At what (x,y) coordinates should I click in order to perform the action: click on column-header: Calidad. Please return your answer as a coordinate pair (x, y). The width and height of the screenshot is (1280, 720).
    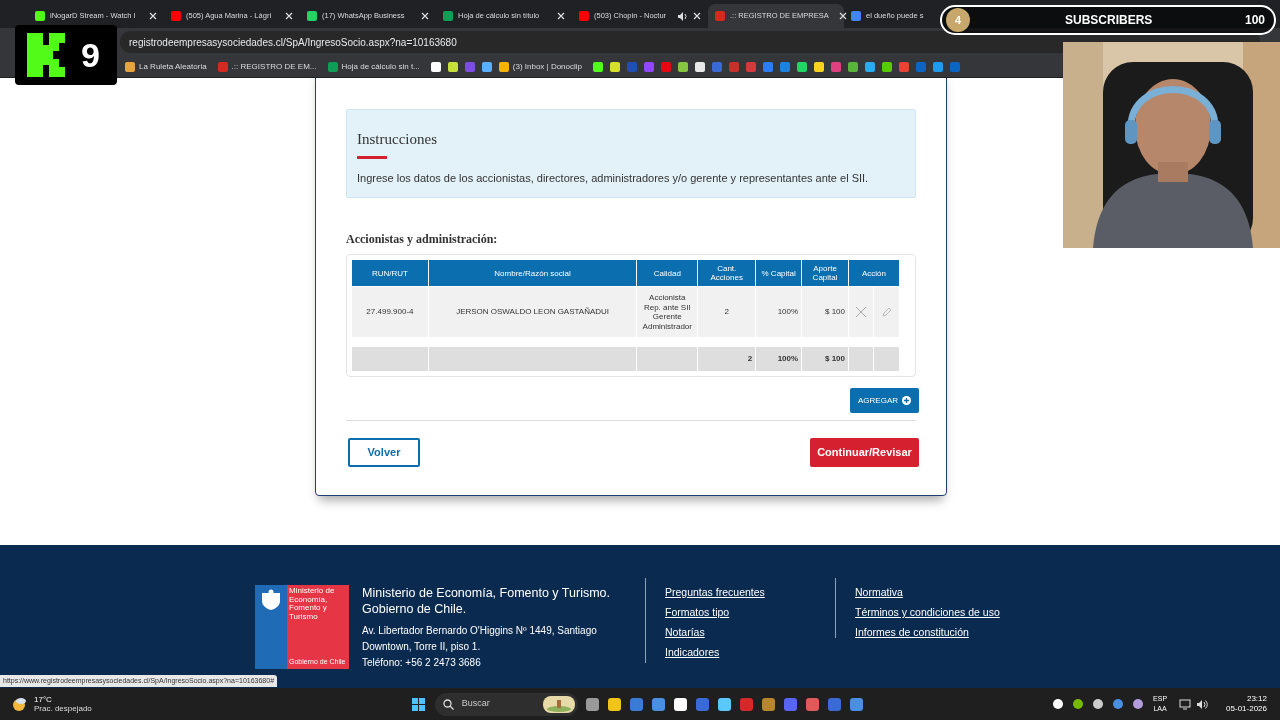
    Looking at the image, I should click on (667, 273).